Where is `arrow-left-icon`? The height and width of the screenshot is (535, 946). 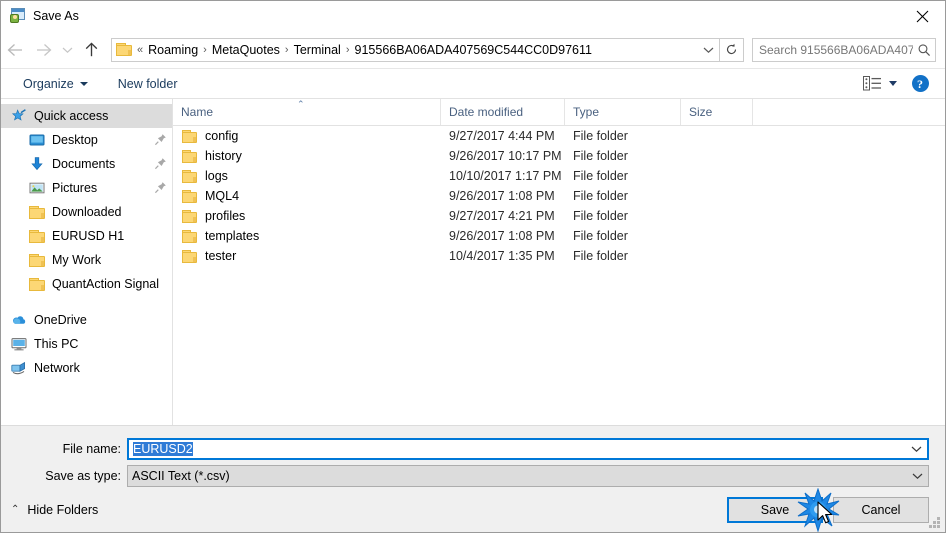 arrow-left-icon is located at coordinates (14, 49).